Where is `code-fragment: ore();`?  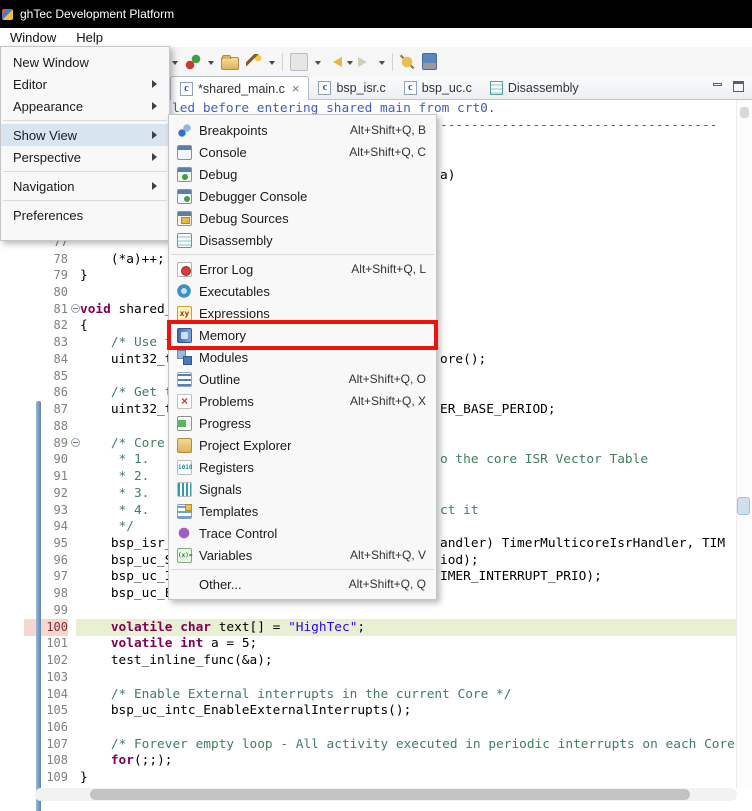 code-fragment: ore(); is located at coordinates (463, 359).